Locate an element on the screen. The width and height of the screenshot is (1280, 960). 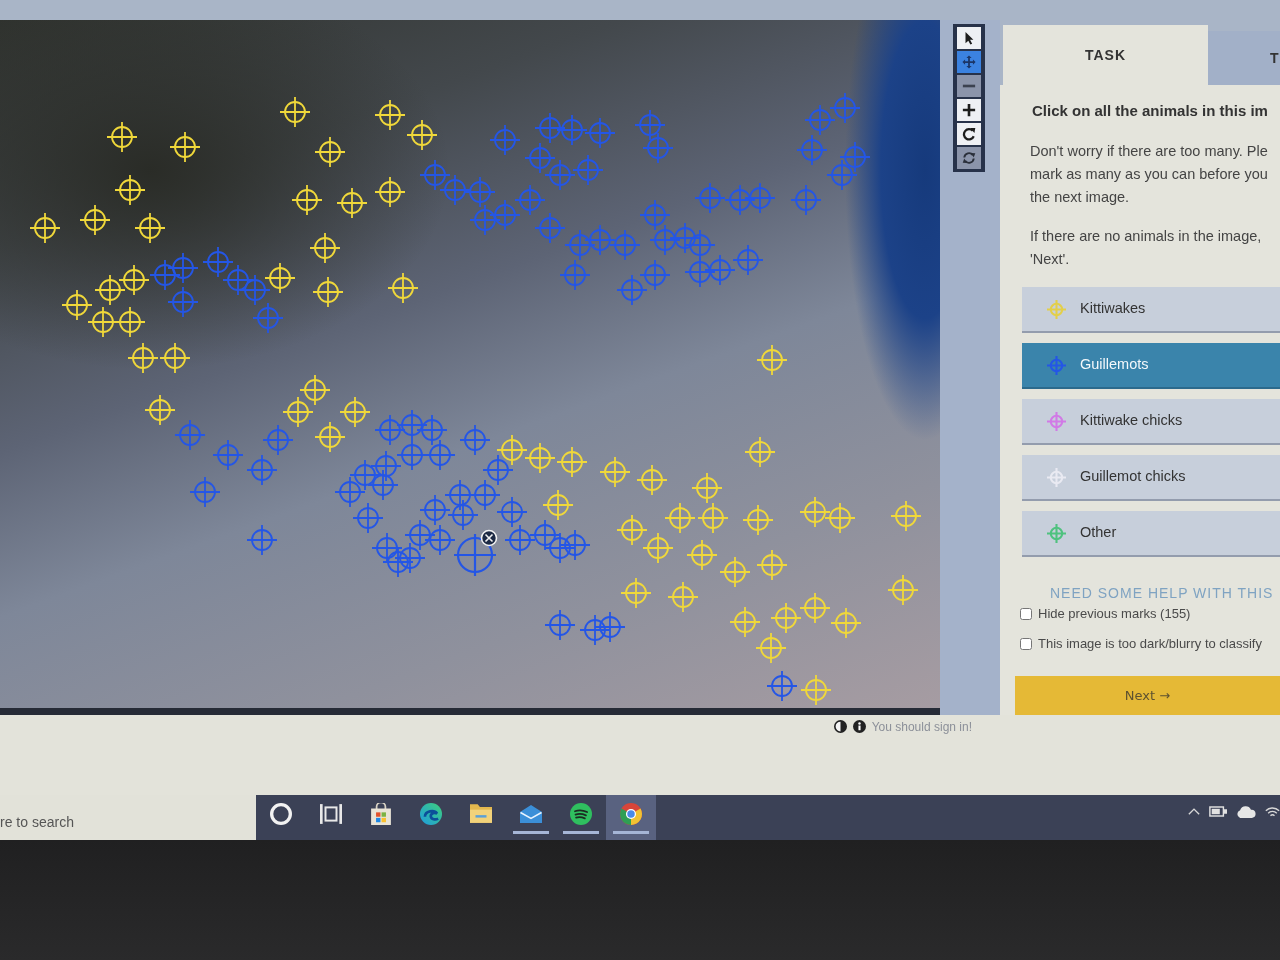
plus-icon is located at coordinates (969, 110).